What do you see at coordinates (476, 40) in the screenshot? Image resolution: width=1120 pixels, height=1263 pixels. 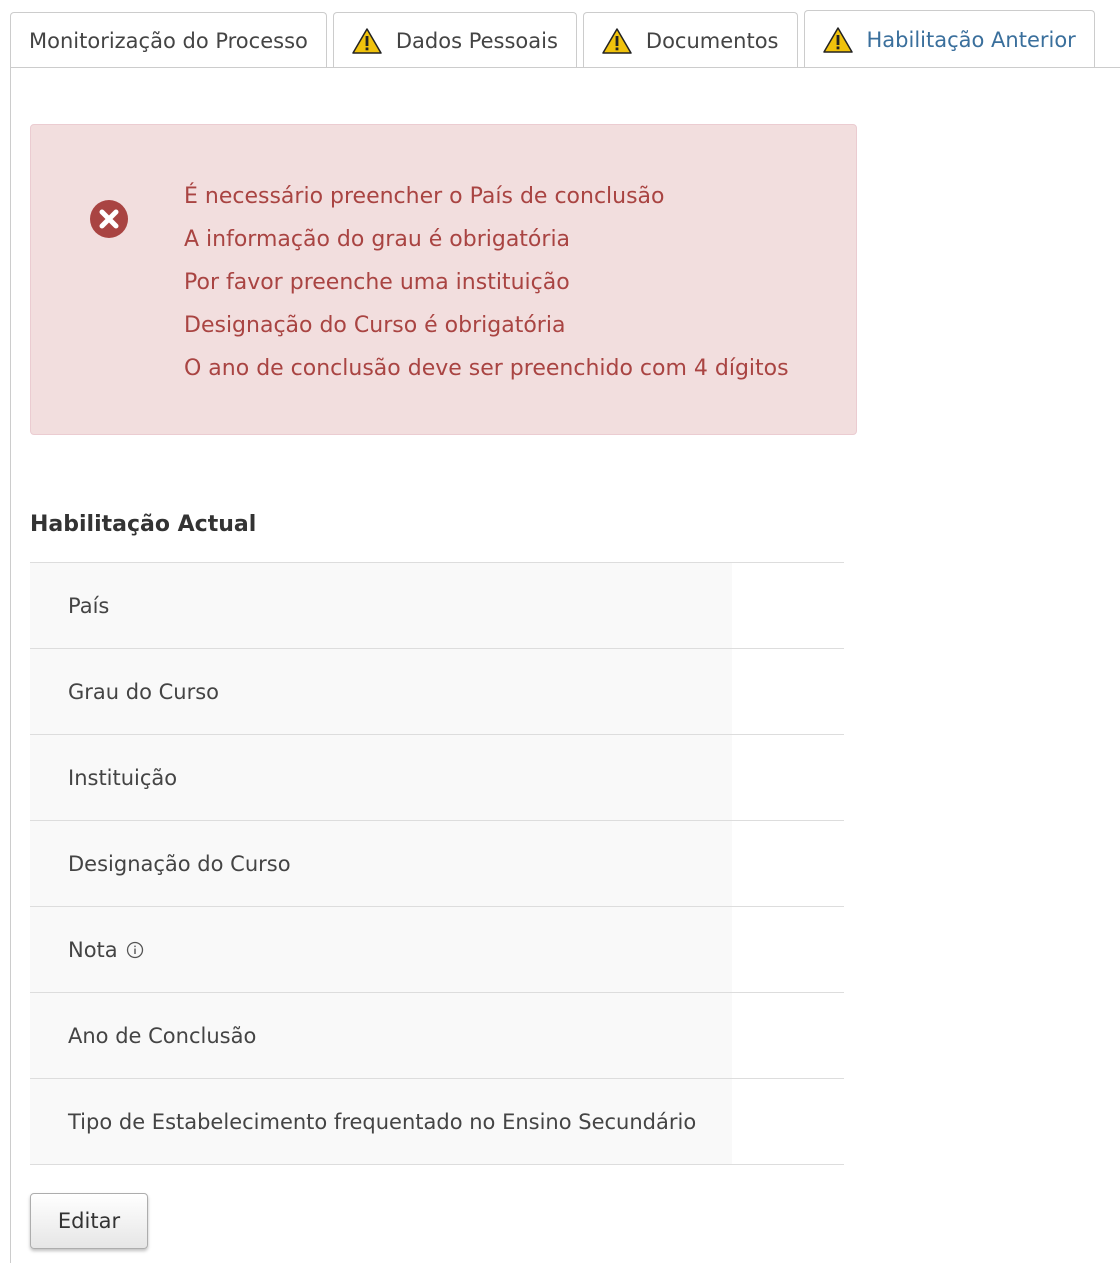 I see `tab-label: Dados Pessoais` at bounding box center [476, 40].